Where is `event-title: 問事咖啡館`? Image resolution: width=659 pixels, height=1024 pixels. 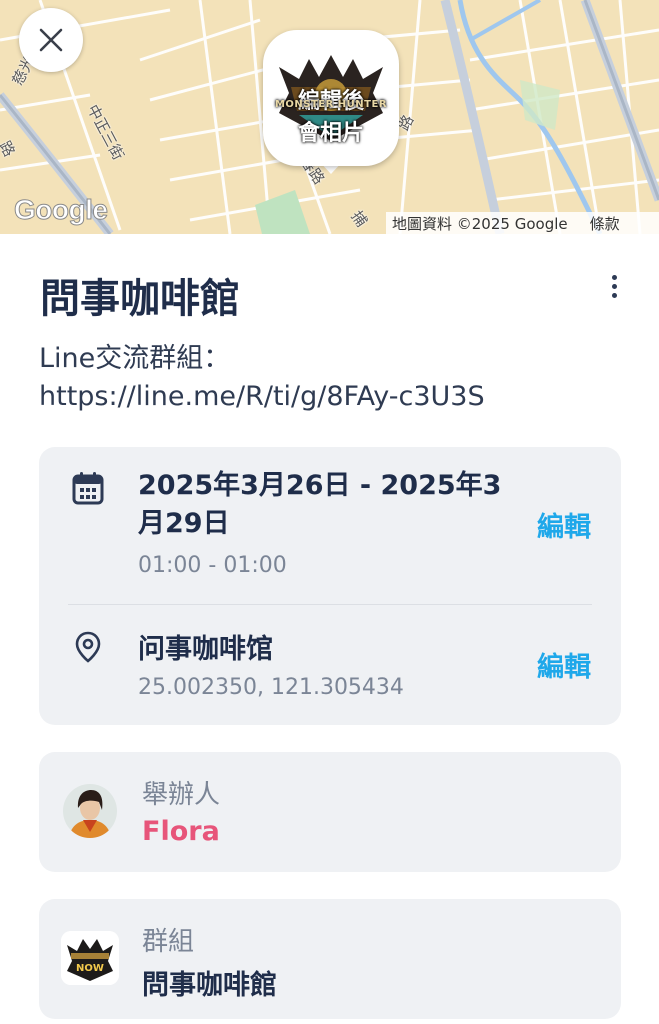 event-title: 問事咖啡館 is located at coordinates (140, 299).